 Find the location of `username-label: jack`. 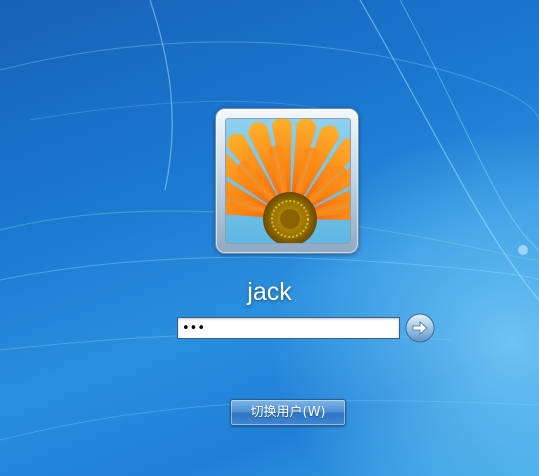

username-label: jack is located at coordinates (269, 292).